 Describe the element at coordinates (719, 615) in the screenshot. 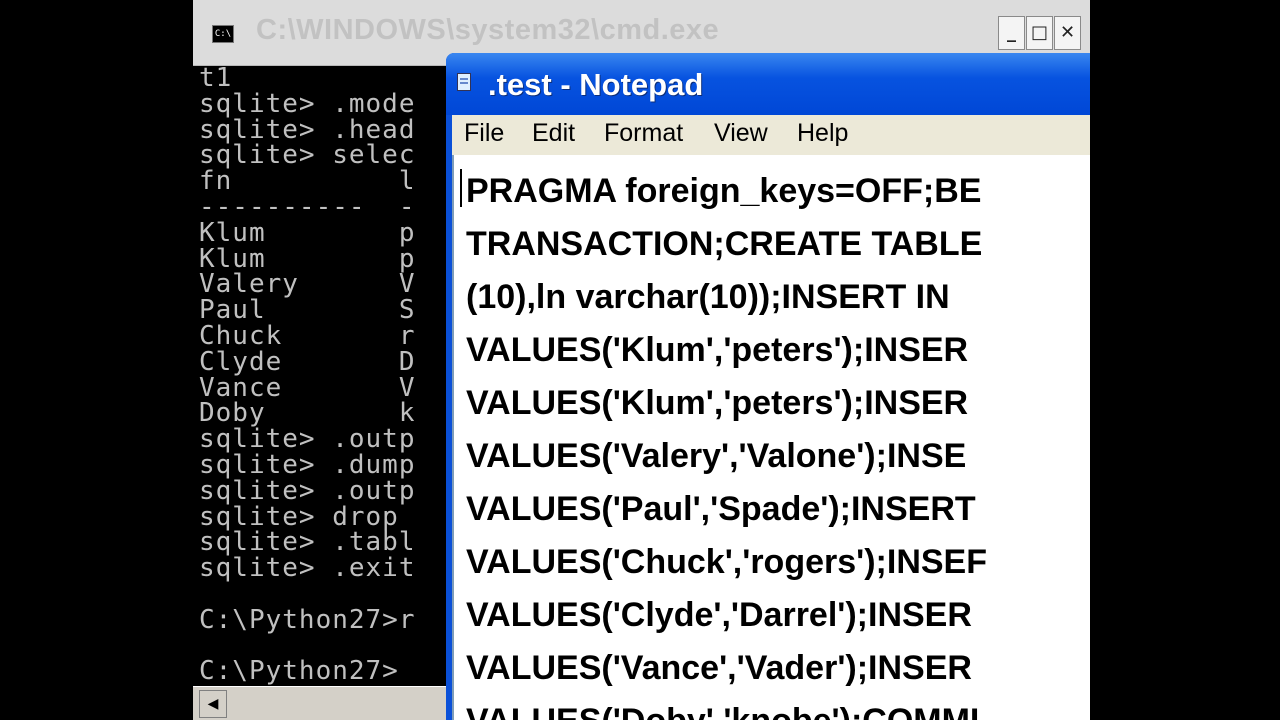

I see `editor-line: VALUES('Clyde','Darrel');INSER` at that location.